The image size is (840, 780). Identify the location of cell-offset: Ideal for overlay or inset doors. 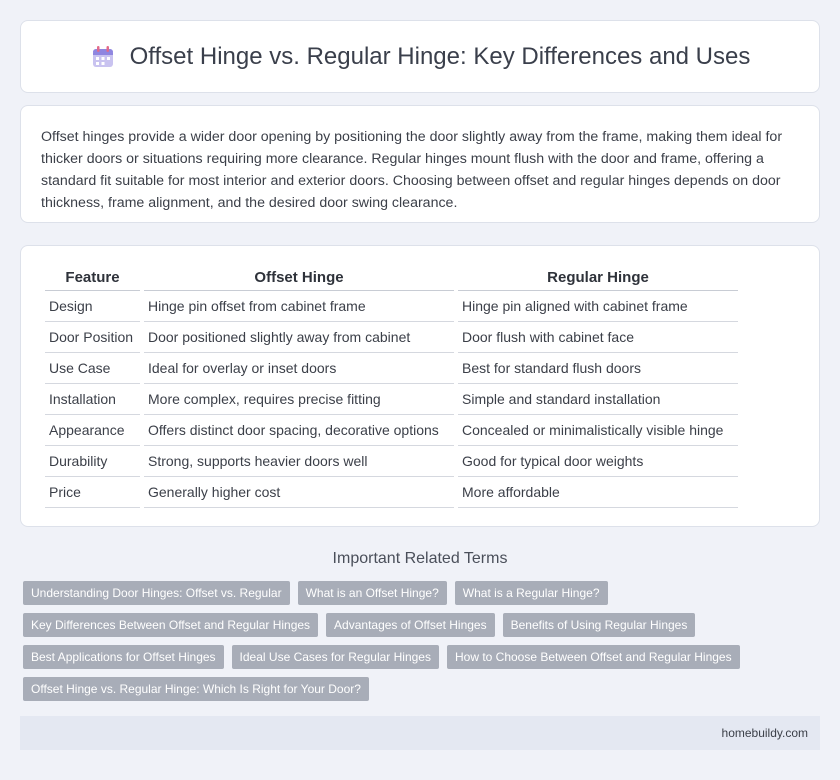
(299, 368).